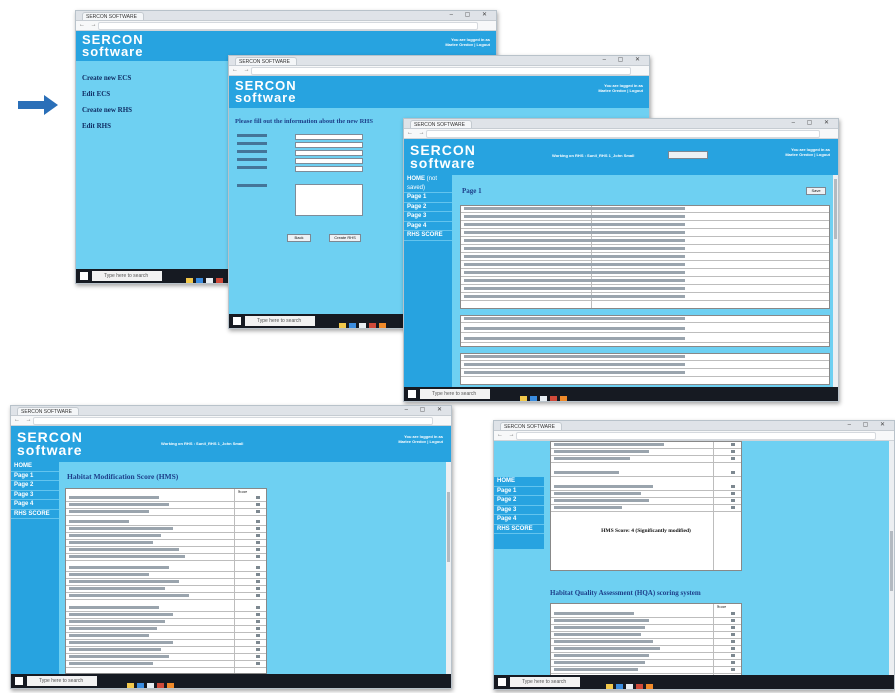 This screenshot has width=895, height=693. Describe the element at coordinates (329, 137) in the screenshot. I see `name-input` at that location.